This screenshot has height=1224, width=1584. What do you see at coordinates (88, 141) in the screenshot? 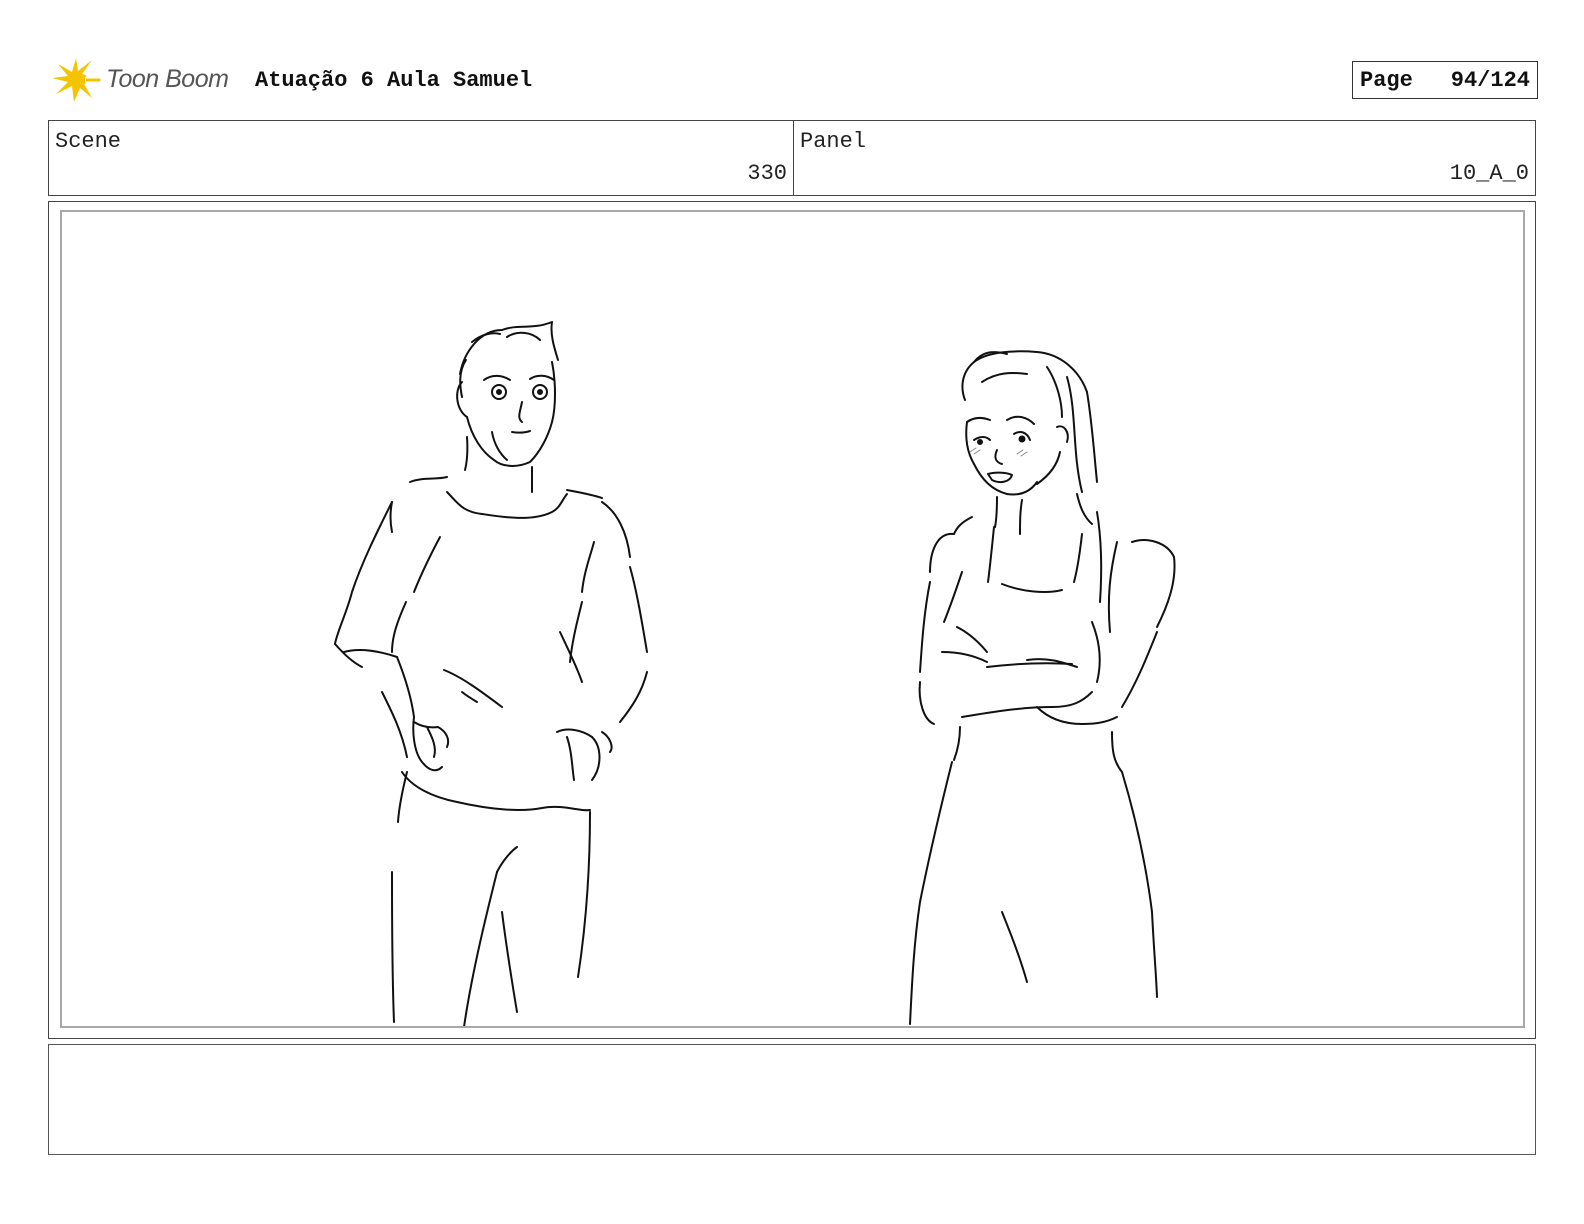
I see `scene-label: Scene` at bounding box center [88, 141].